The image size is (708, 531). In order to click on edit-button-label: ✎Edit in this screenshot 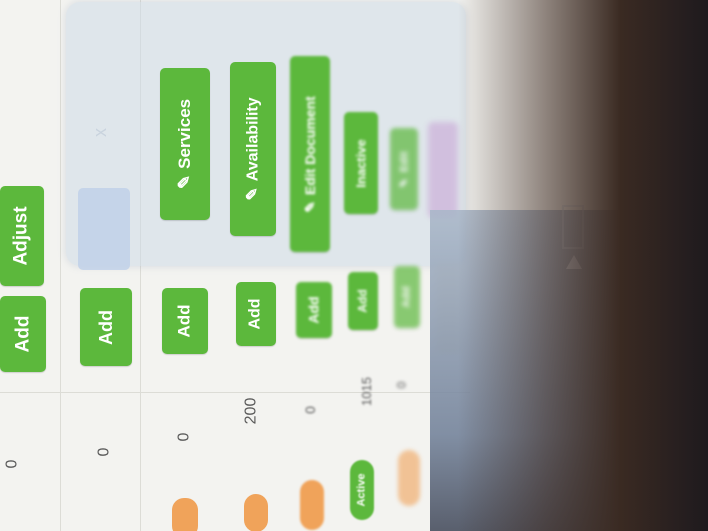, I will do `click(404, 169)`.